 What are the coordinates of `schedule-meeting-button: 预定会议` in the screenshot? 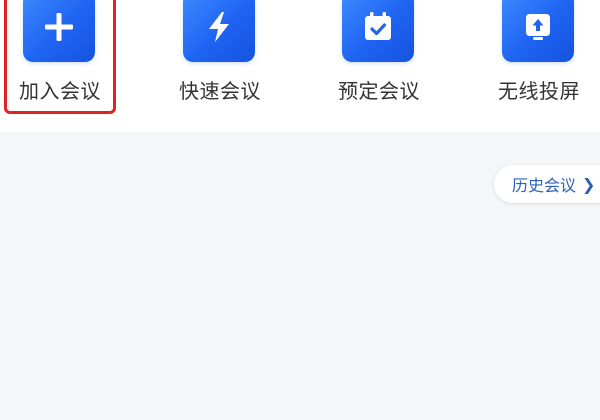 It's located at (379, 55).